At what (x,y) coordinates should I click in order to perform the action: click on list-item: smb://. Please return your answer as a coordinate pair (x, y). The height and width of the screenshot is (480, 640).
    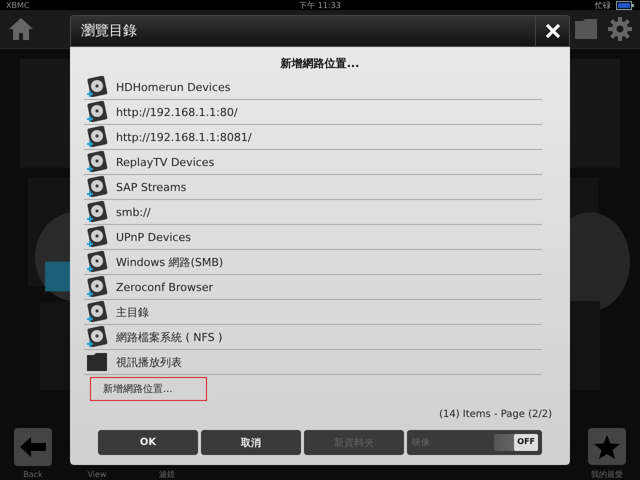
    Looking at the image, I should click on (313, 212).